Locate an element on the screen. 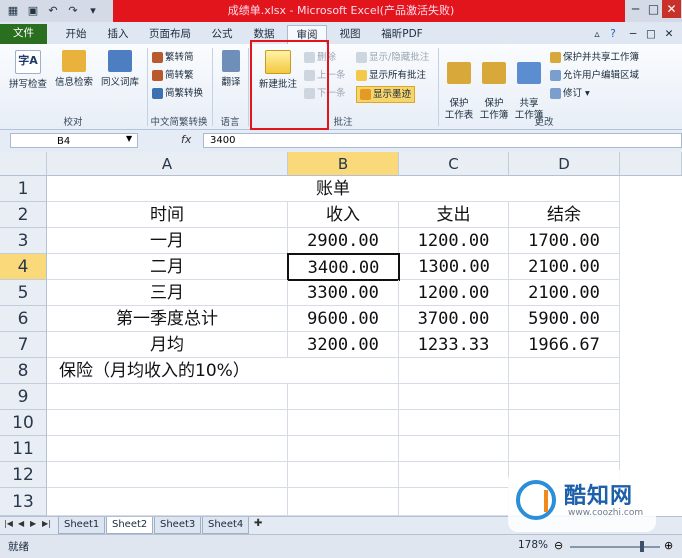  close-icon: ✕ is located at coordinates (671, 9).